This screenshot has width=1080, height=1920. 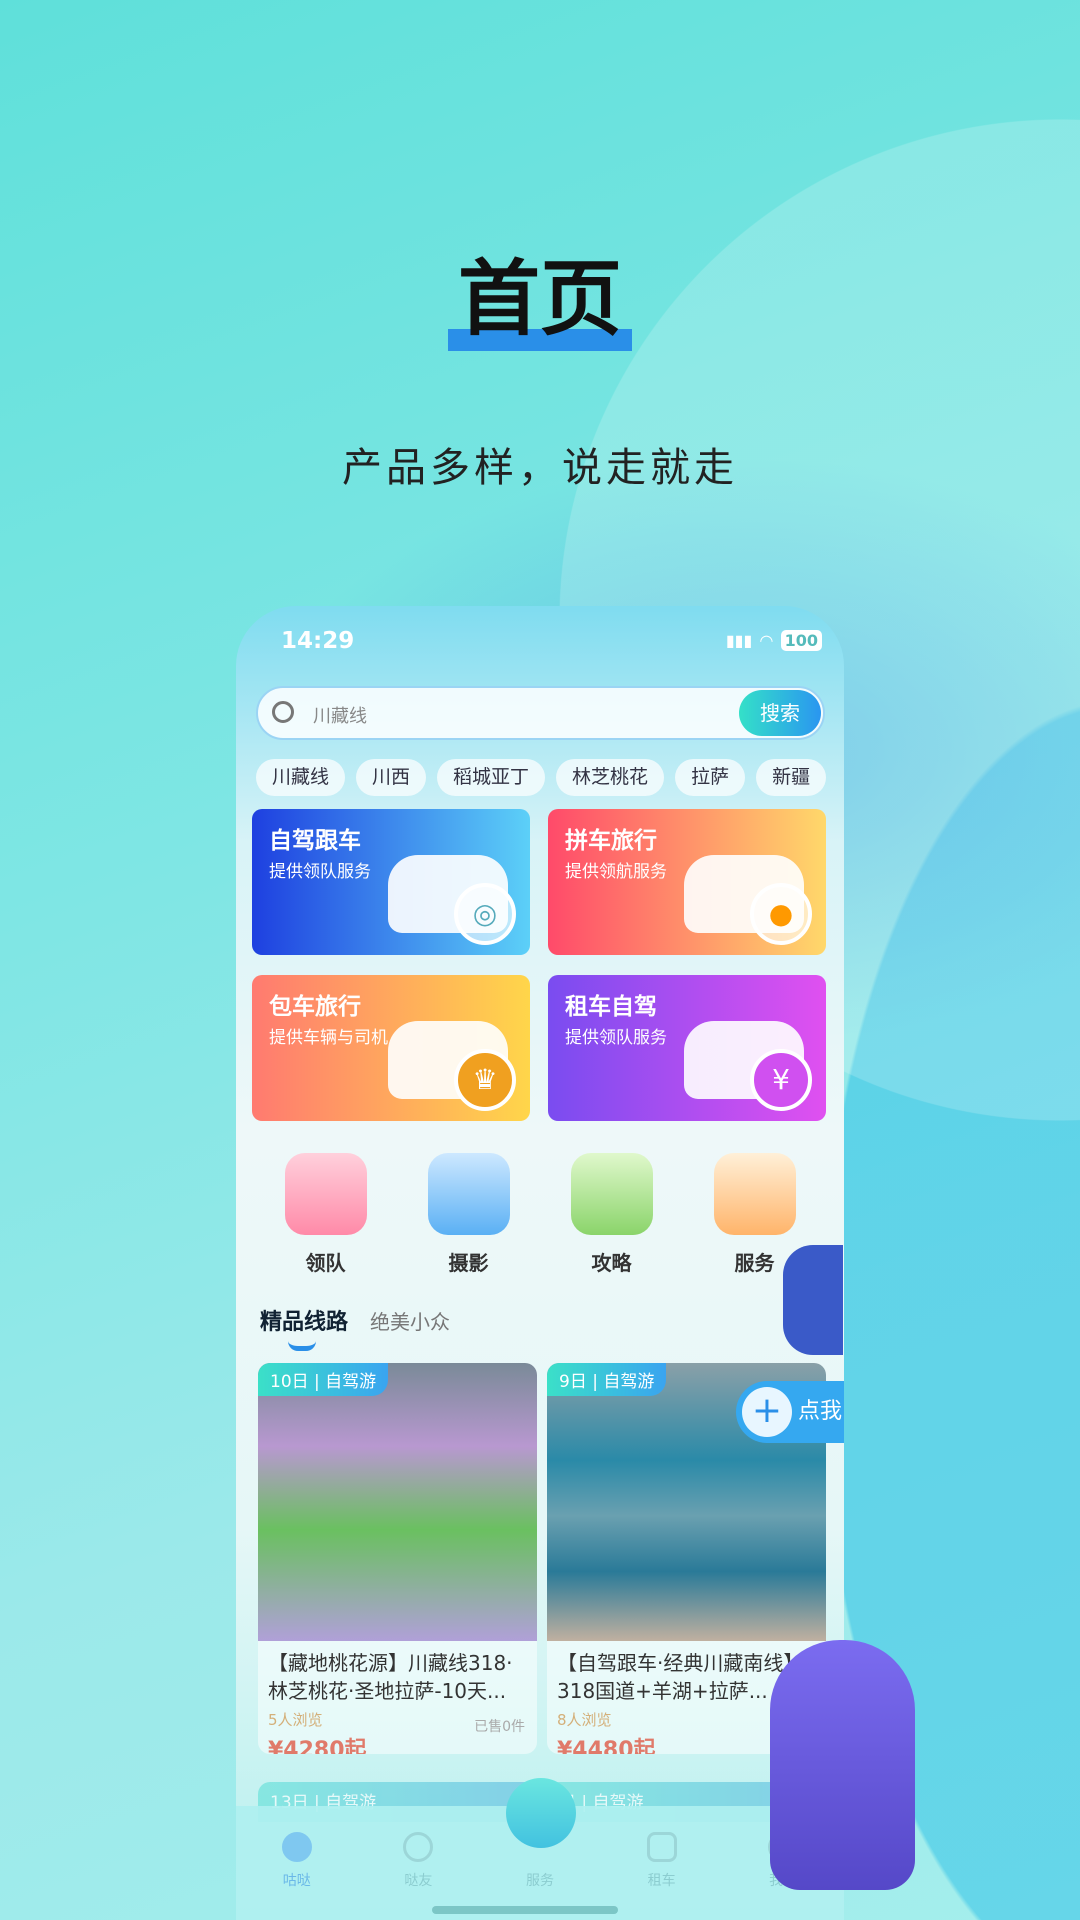 I want to click on document-icon, so click(x=754, y=1194).